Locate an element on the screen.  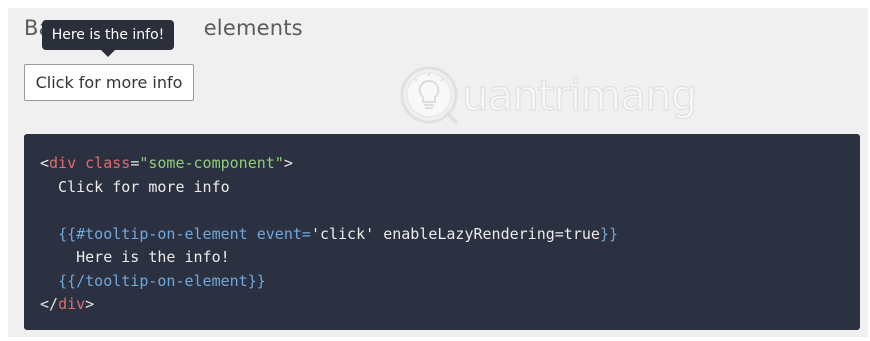
code-token: "some-component" is located at coordinates (211, 163).